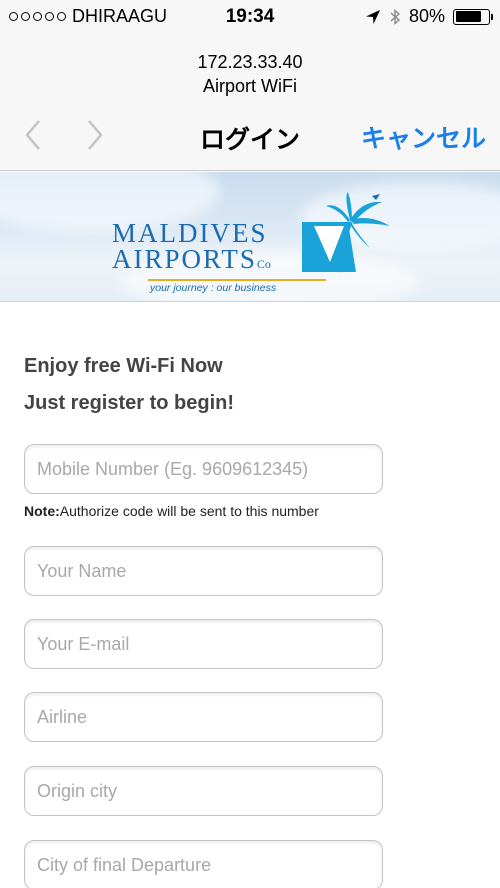  I want to click on origin-city-field, so click(203, 791).